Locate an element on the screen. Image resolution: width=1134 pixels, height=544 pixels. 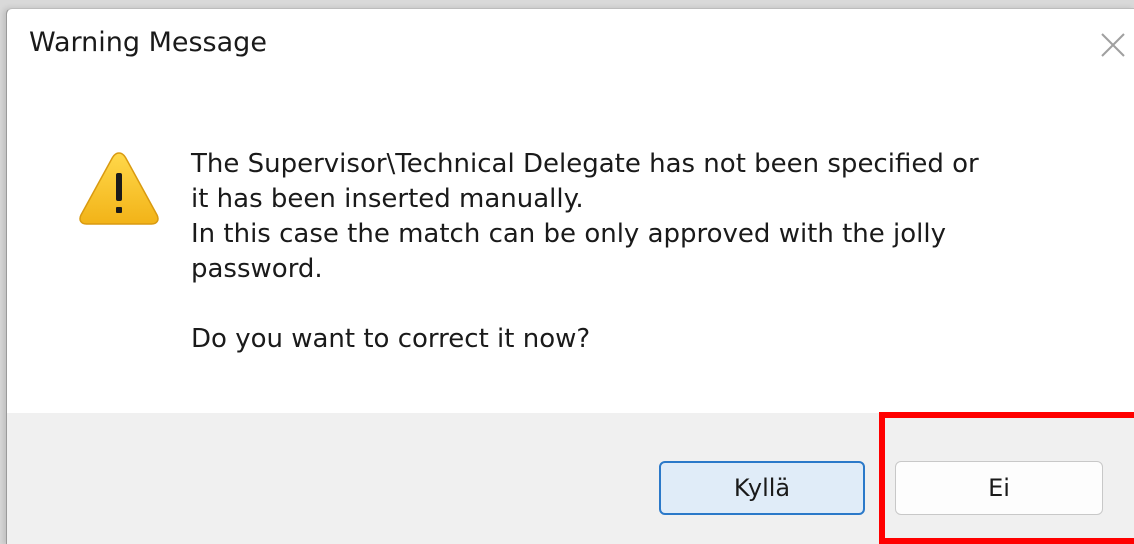
message-line-2: it has been inserted manually. is located at coordinates (387, 199).